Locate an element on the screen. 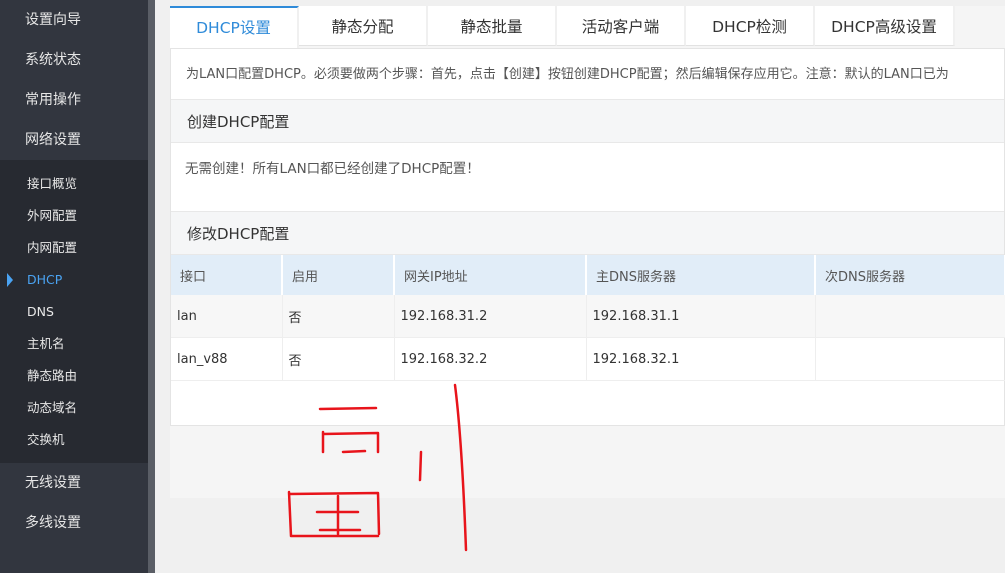  sidebar-item-multiline-settings: 多线设置 is located at coordinates (74, 523).